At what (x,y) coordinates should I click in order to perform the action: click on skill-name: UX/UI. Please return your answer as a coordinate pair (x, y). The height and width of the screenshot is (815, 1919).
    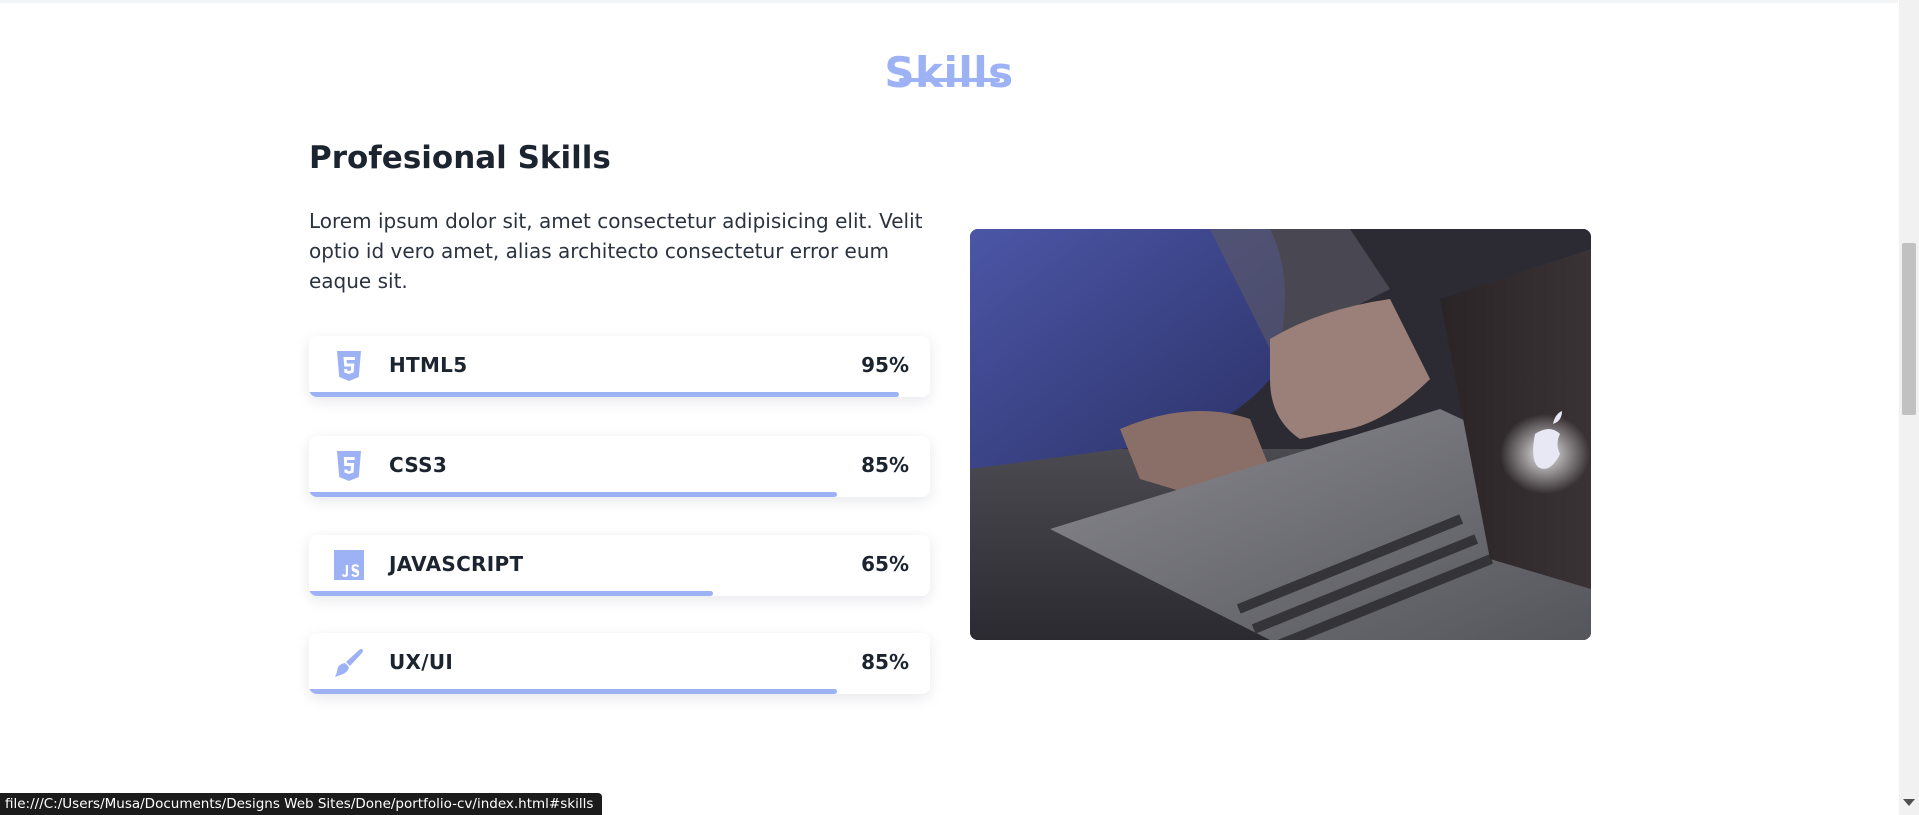
    Looking at the image, I should click on (421, 662).